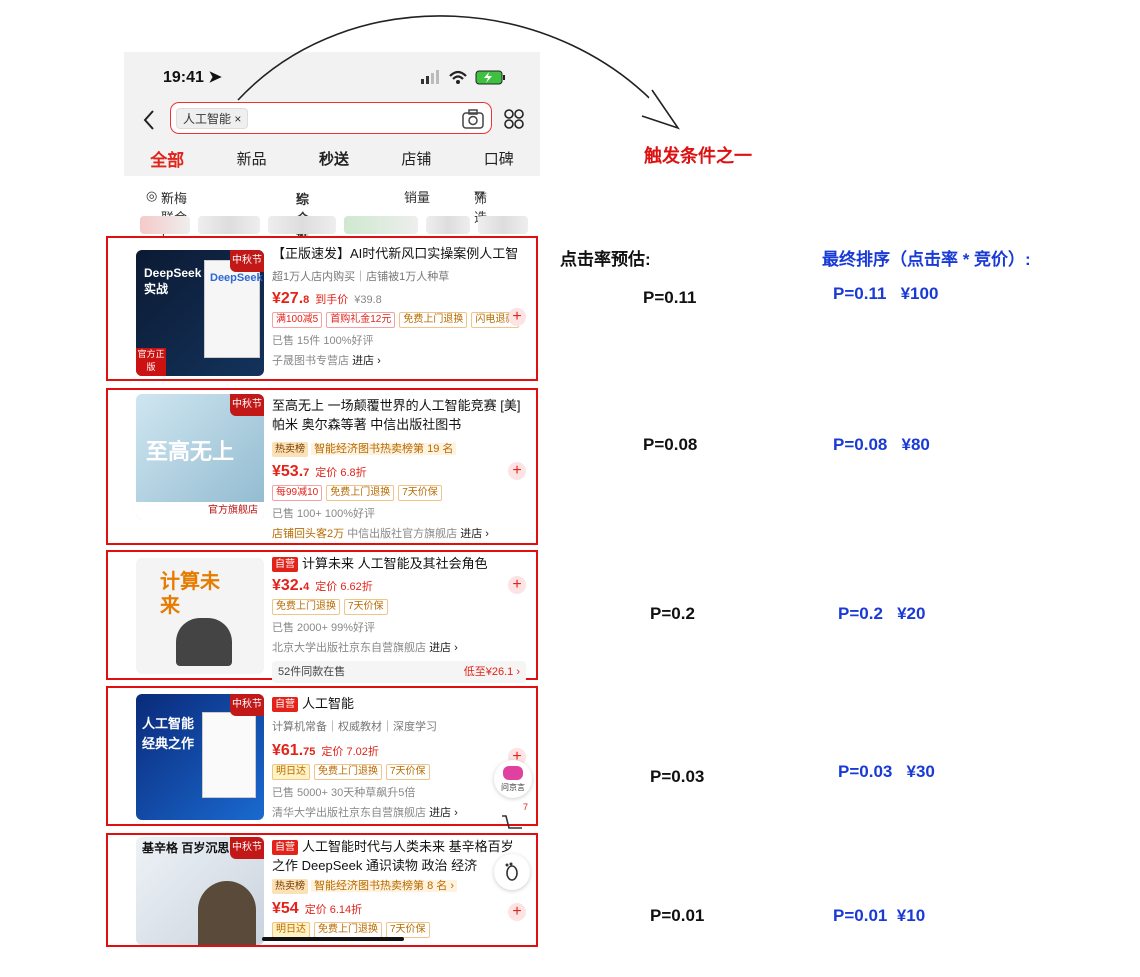  I want to click on price: ¥53.7, so click(291, 471).